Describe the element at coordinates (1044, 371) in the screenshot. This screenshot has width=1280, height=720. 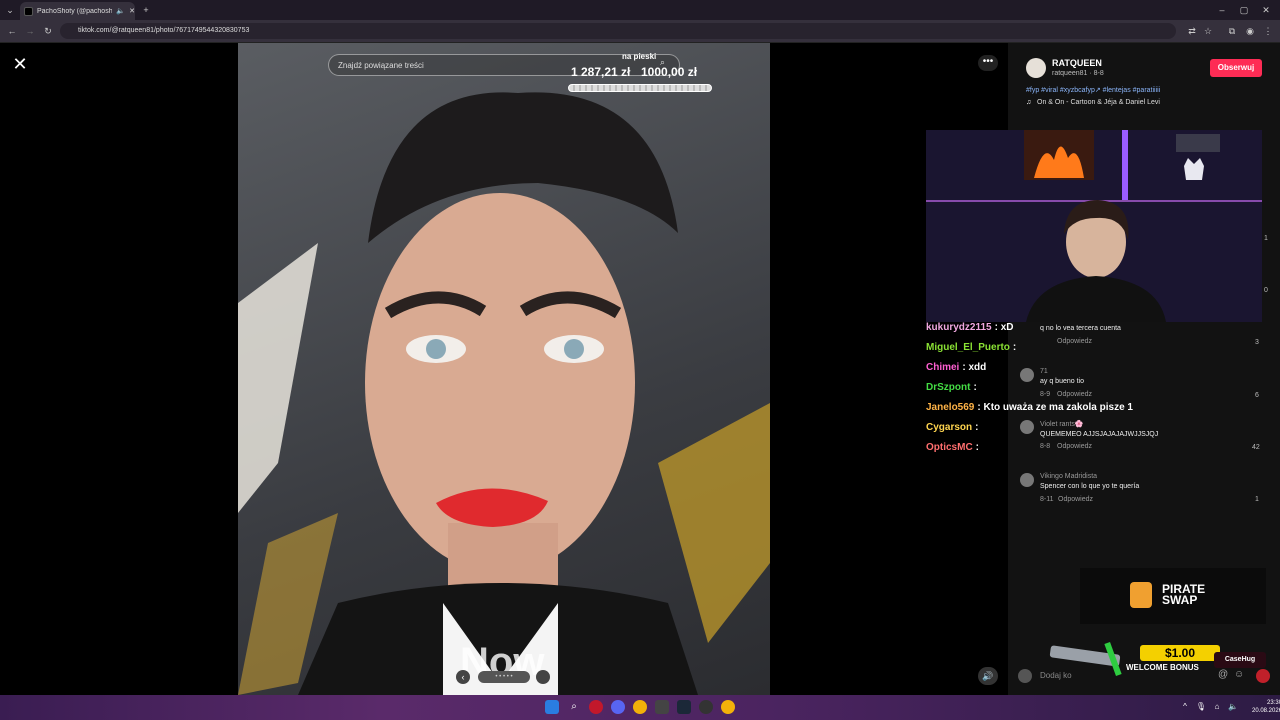
I see `comment-username: 71` at that location.